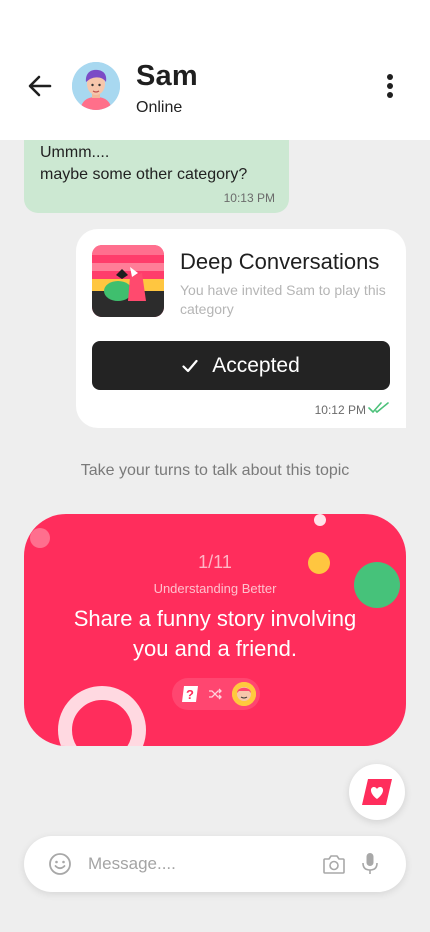 The image size is (430, 932). I want to click on message-composer, so click(215, 864).